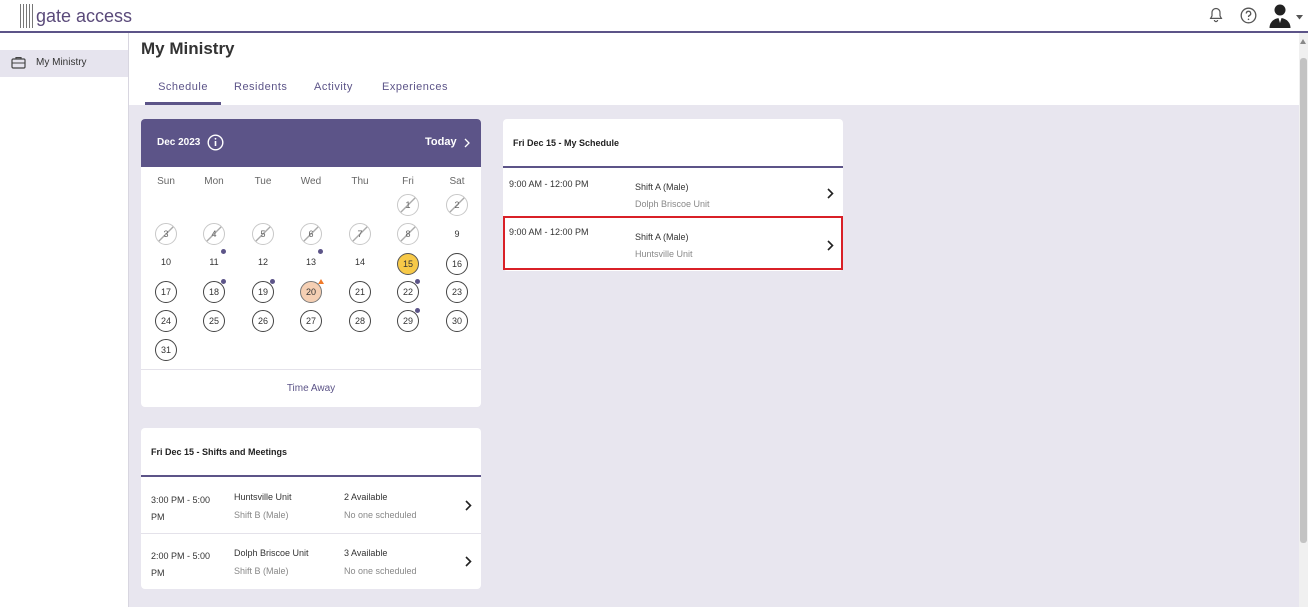  What do you see at coordinates (1303, 300) in the screenshot?
I see `scroll-thumb` at bounding box center [1303, 300].